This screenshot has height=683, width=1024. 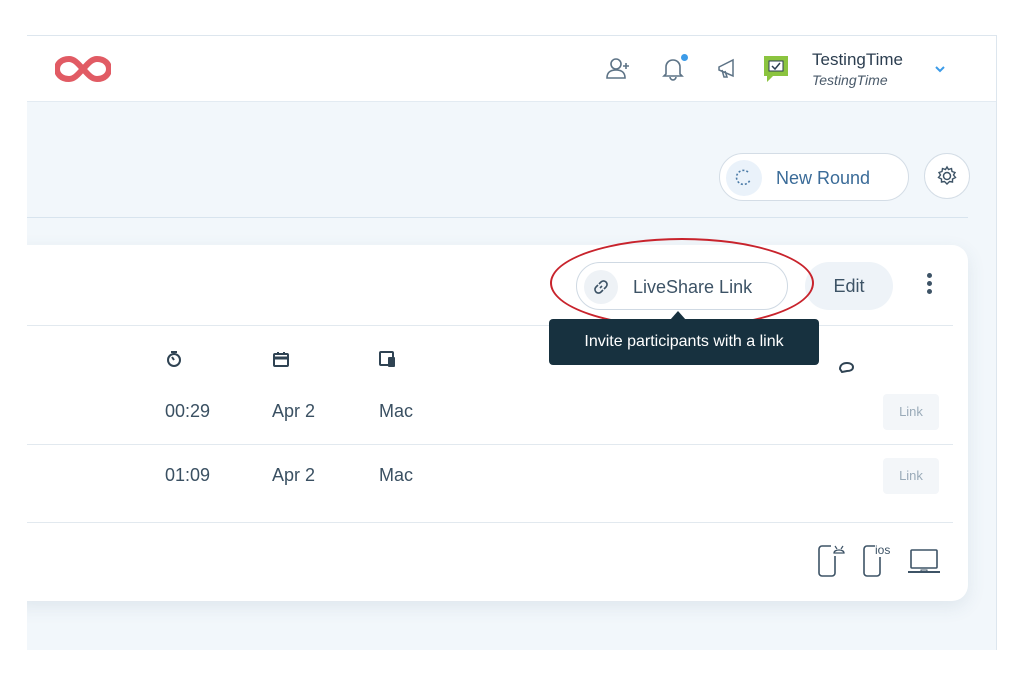 What do you see at coordinates (294, 475) in the screenshot?
I see `row-2-date: Apr 2` at bounding box center [294, 475].